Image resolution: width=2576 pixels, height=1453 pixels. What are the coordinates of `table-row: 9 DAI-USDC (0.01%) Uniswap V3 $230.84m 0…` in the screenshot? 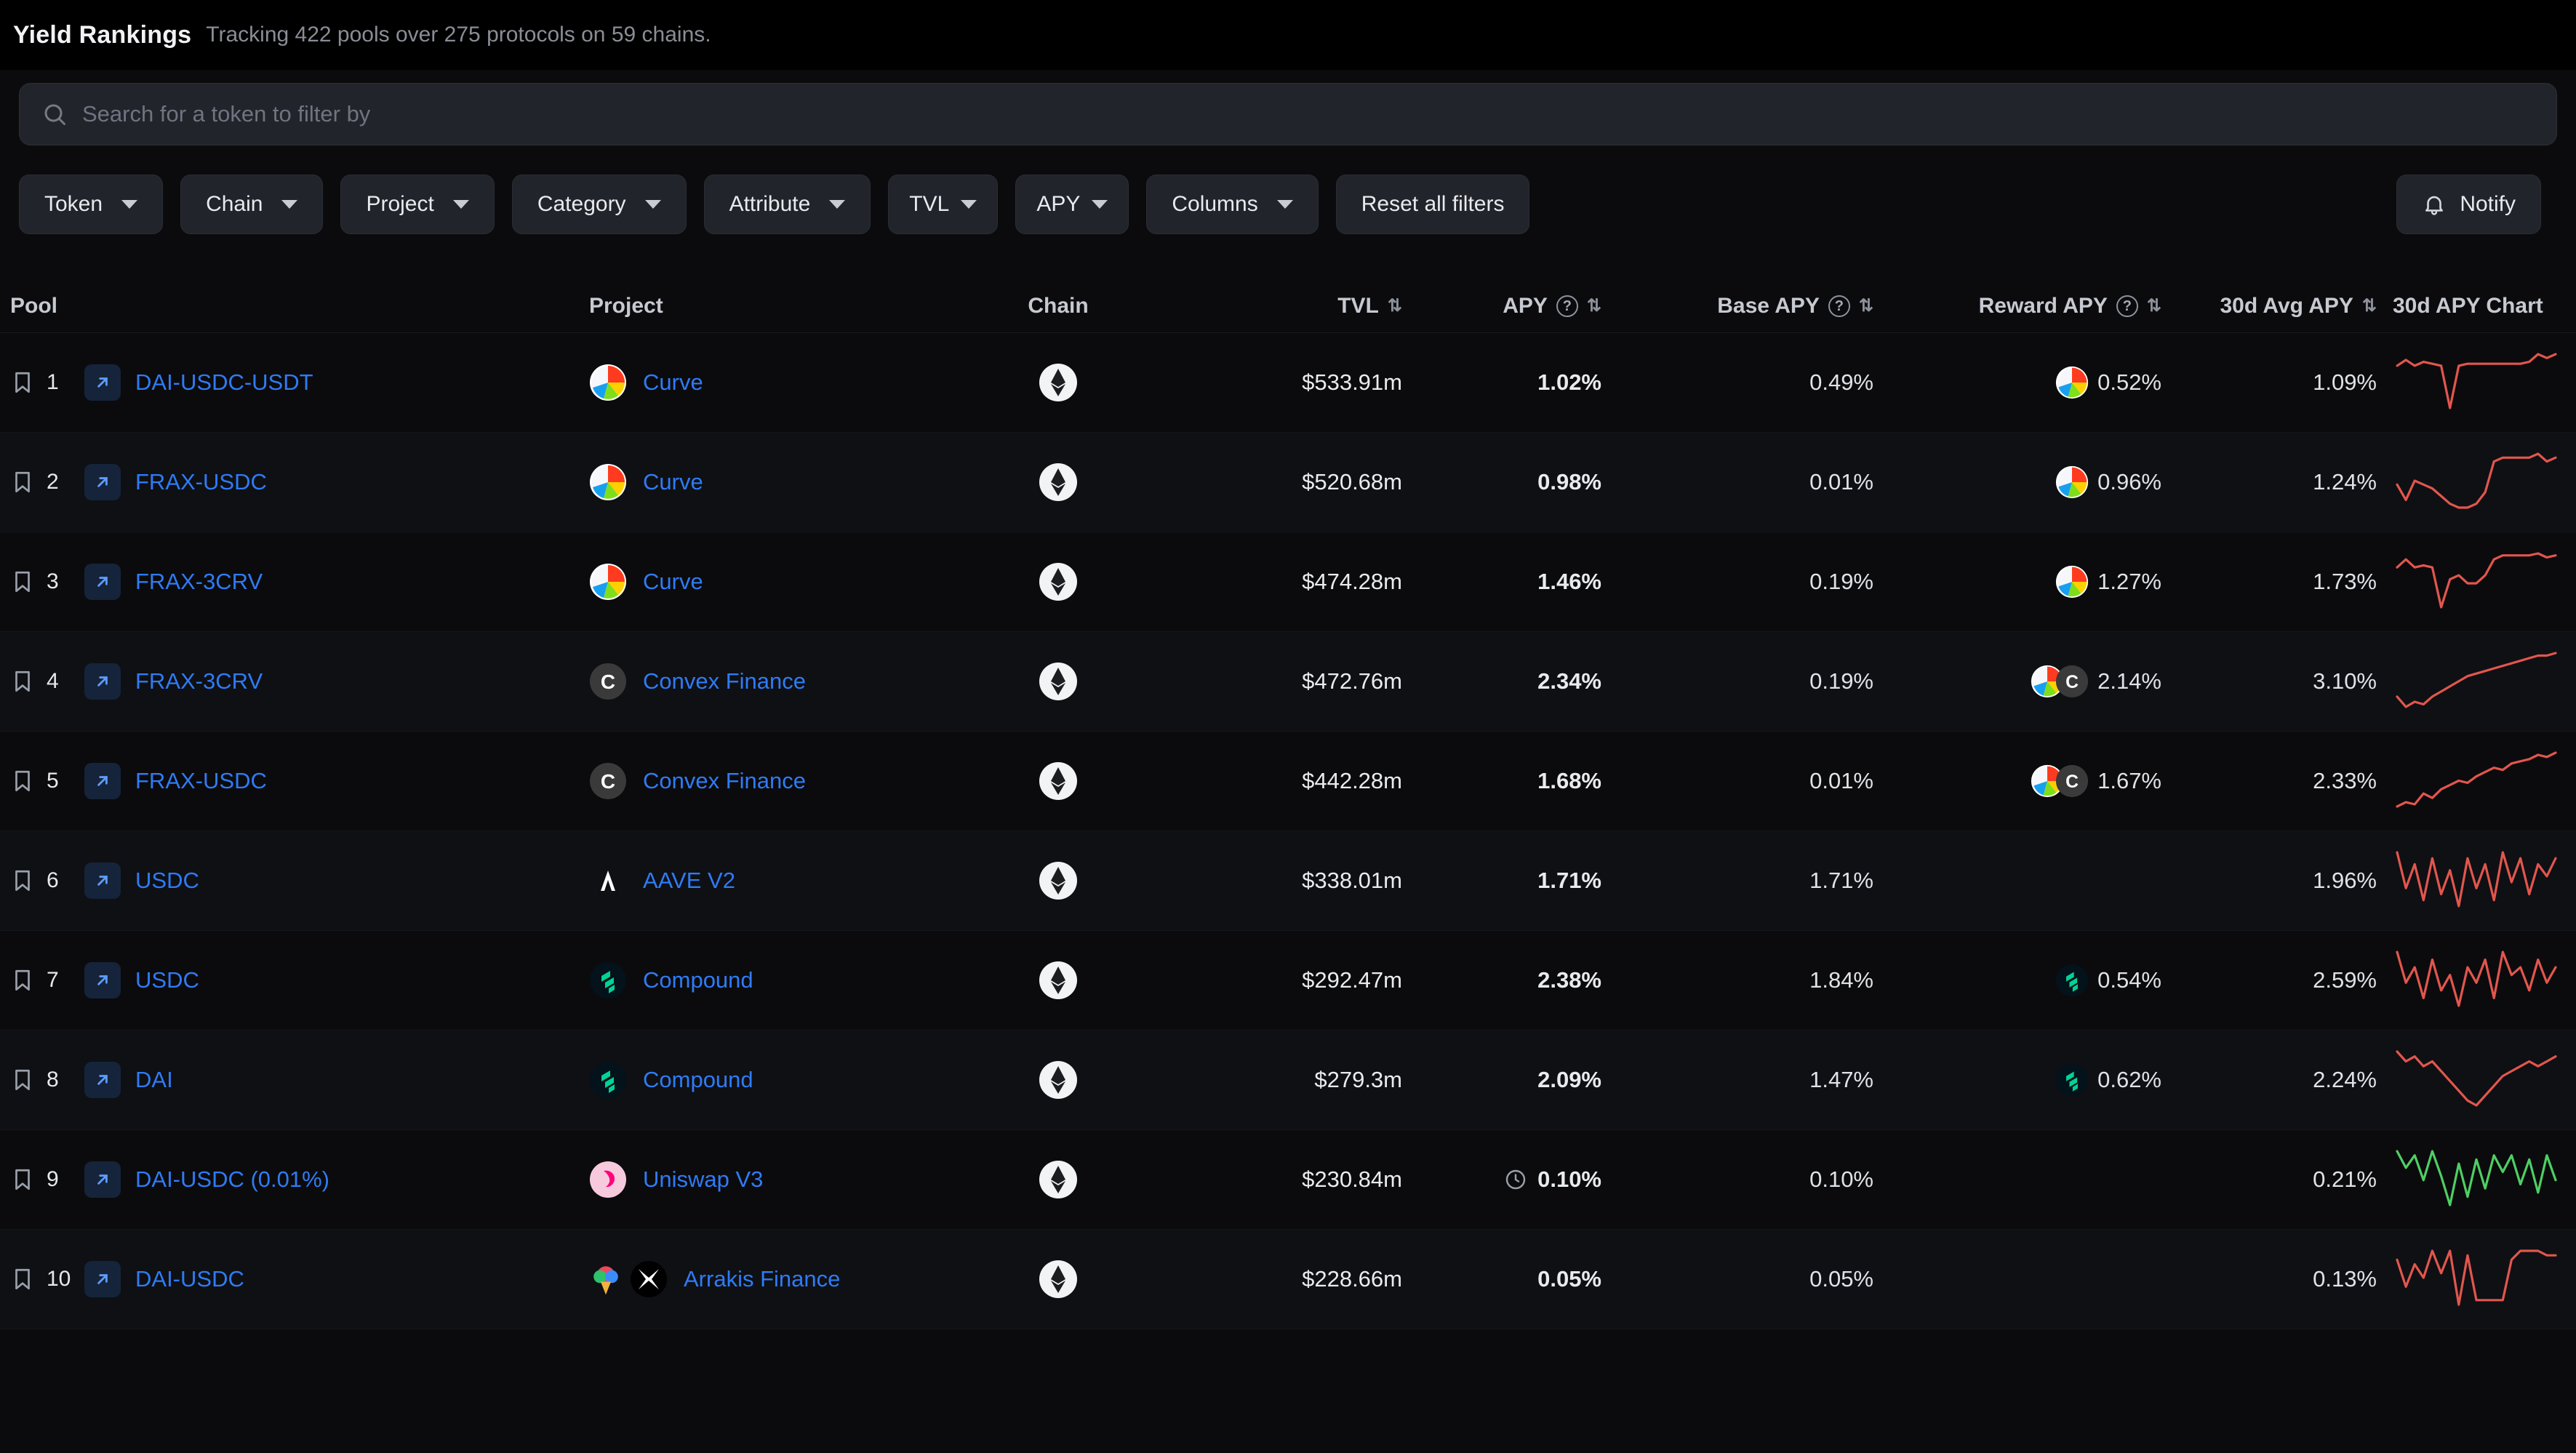 It's located at (1288, 1180).